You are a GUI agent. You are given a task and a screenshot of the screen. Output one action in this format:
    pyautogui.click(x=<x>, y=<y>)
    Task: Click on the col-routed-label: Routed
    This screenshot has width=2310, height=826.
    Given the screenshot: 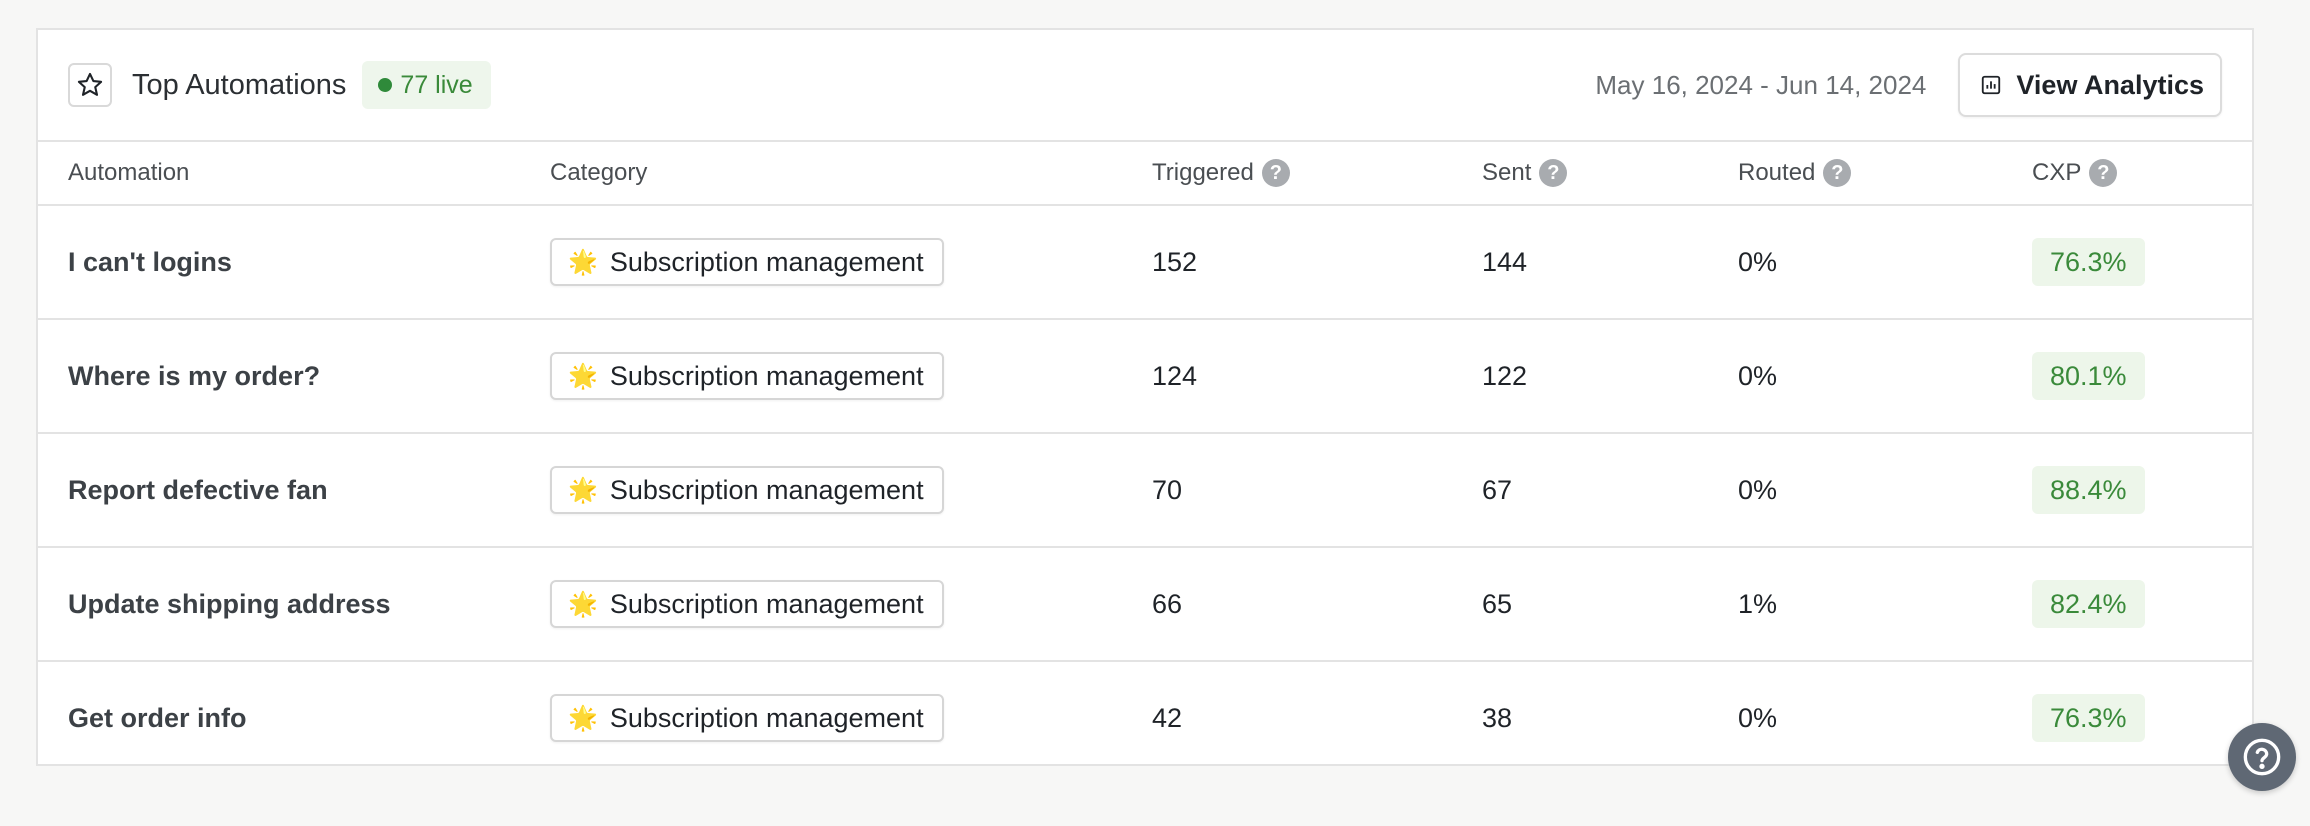 What is the action you would take?
    pyautogui.click(x=1777, y=172)
    